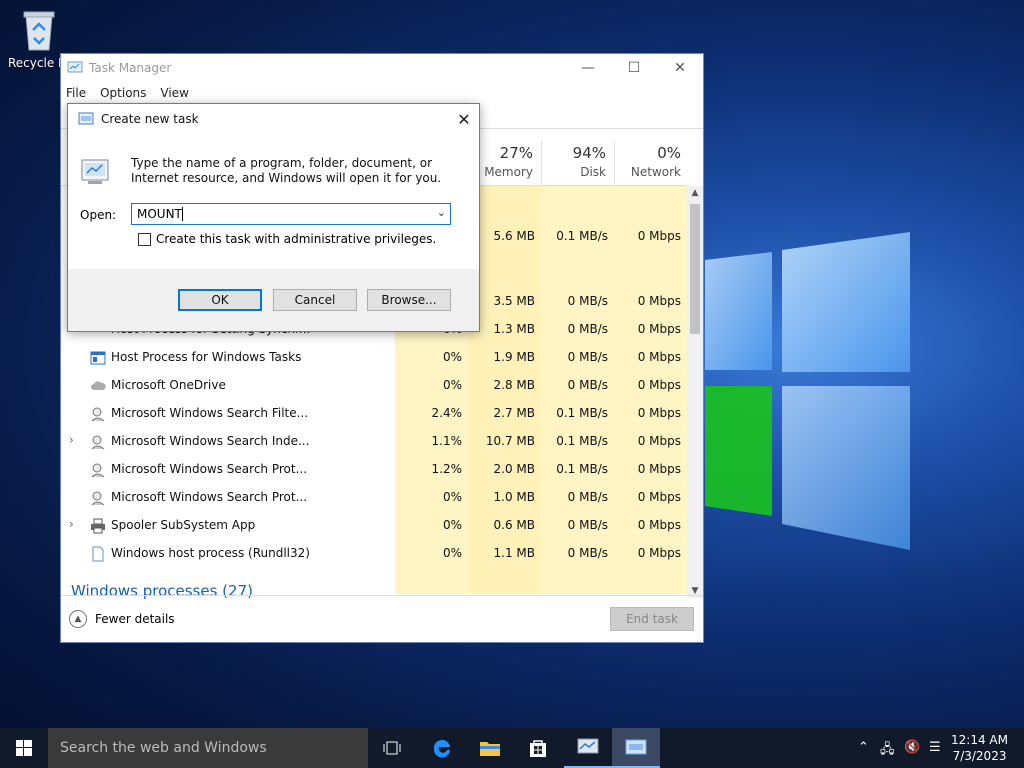  Describe the element at coordinates (206, 357) in the screenshot. I see `process-name: Host Process for Windows Tasks` at that location.